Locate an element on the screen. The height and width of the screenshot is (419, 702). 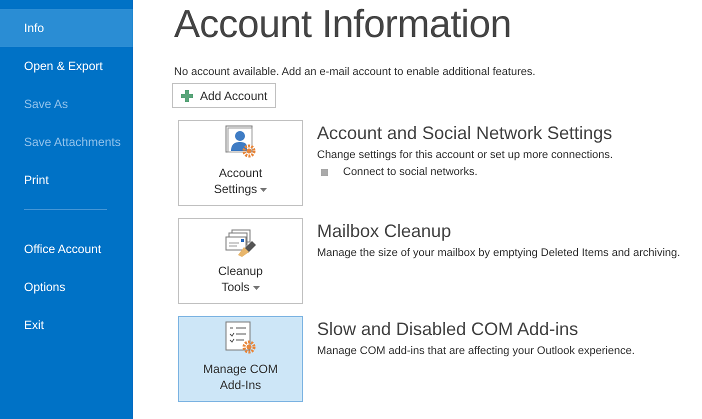
checklist-gear-icon is located at coordinates (240, 338).